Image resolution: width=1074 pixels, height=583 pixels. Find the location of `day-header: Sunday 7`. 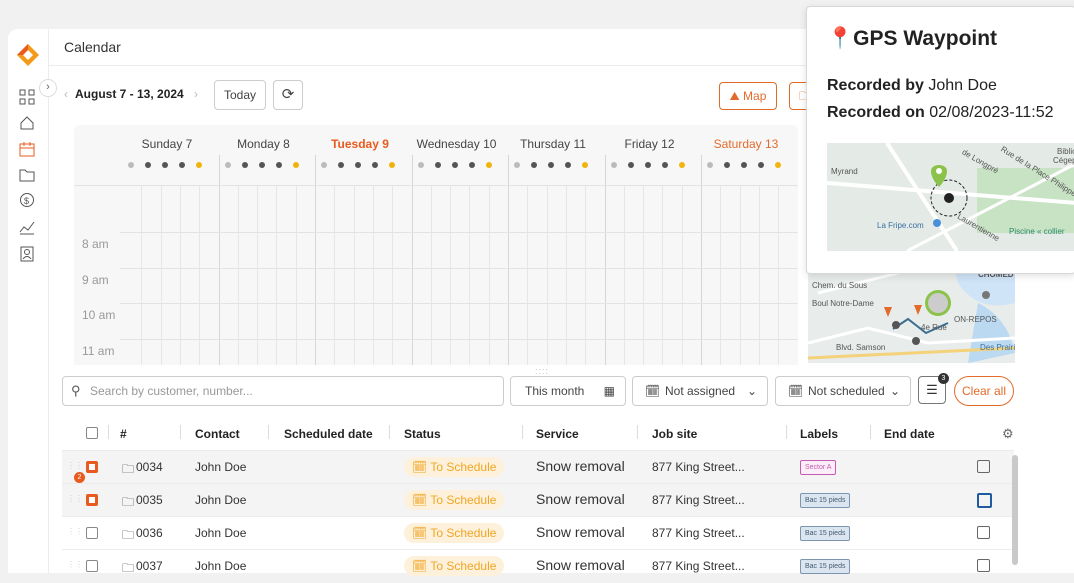

day-header: Sunday 7 is located at coordinates (167, 144).